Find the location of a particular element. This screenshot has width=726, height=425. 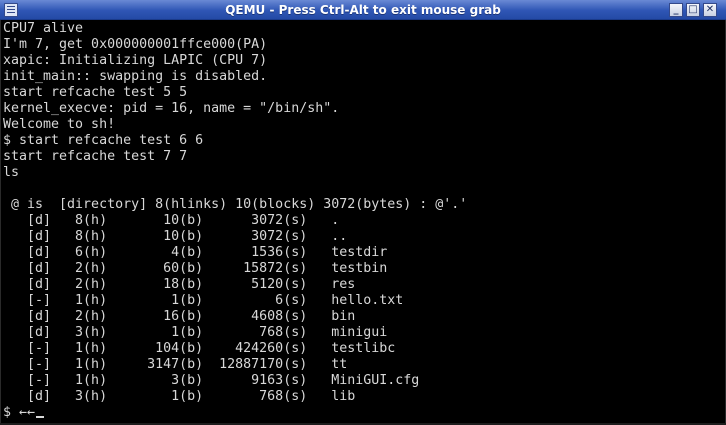

terminal-line: [d] 2(h) 18(b) 5120(s) res is located at coordinates (179, 284).